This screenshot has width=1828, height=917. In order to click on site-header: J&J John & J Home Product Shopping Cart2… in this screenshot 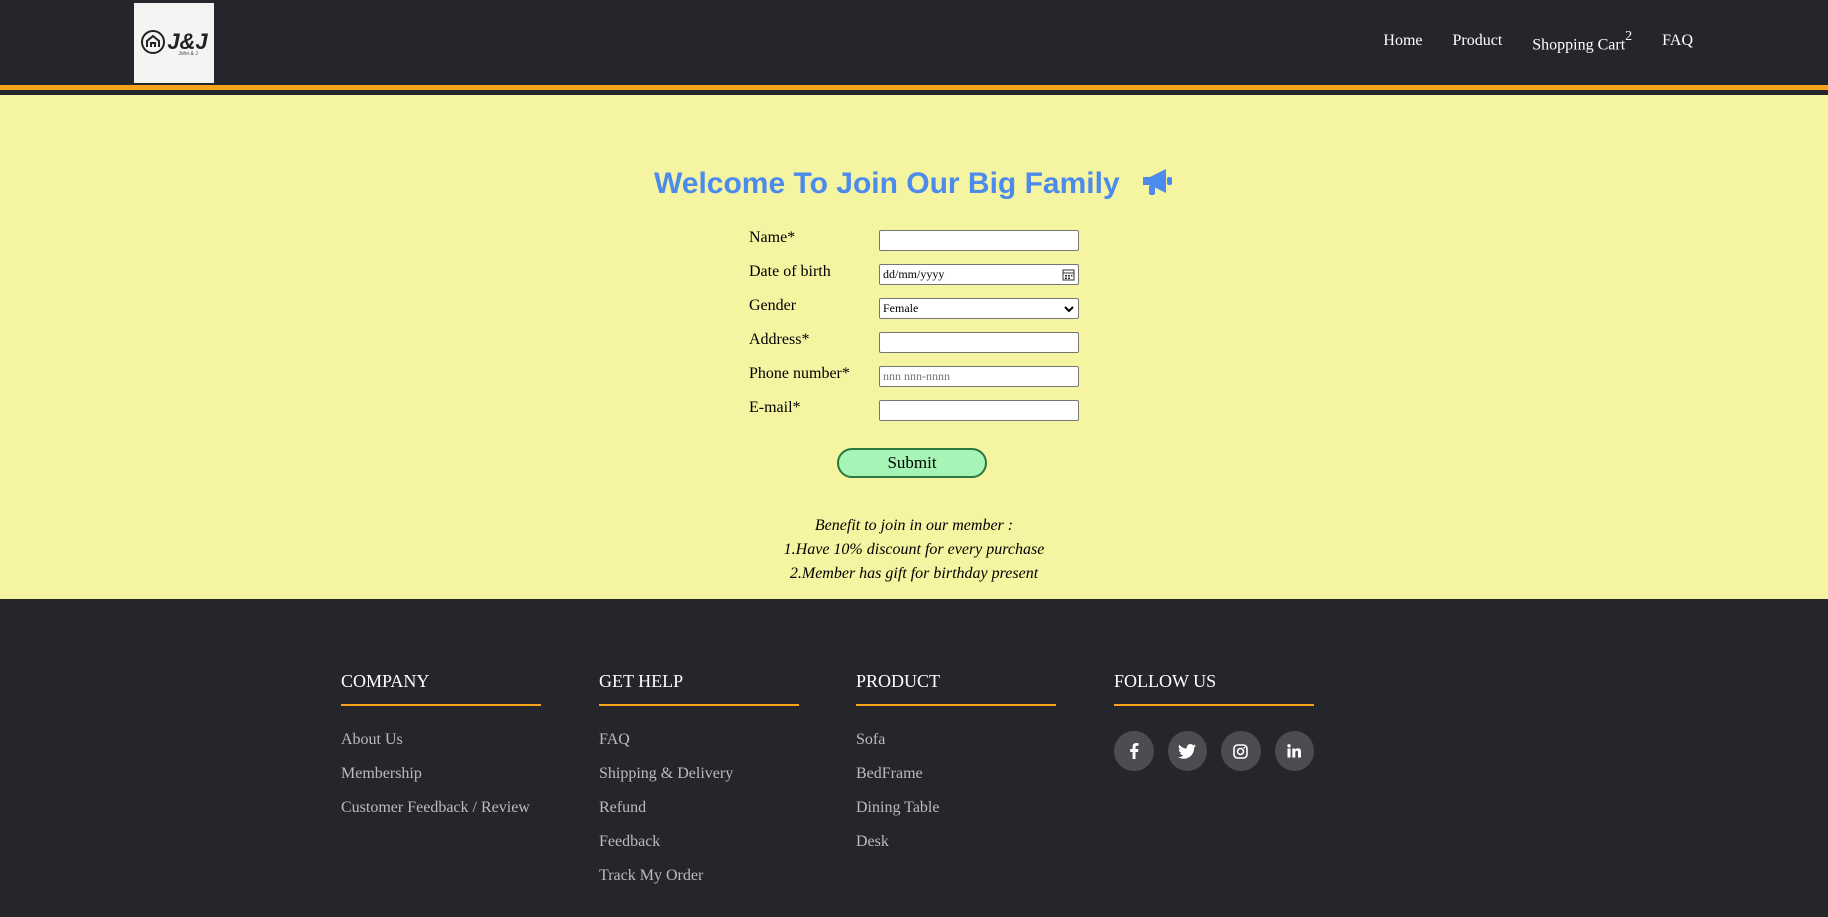, I will do `click(914, 45)`.